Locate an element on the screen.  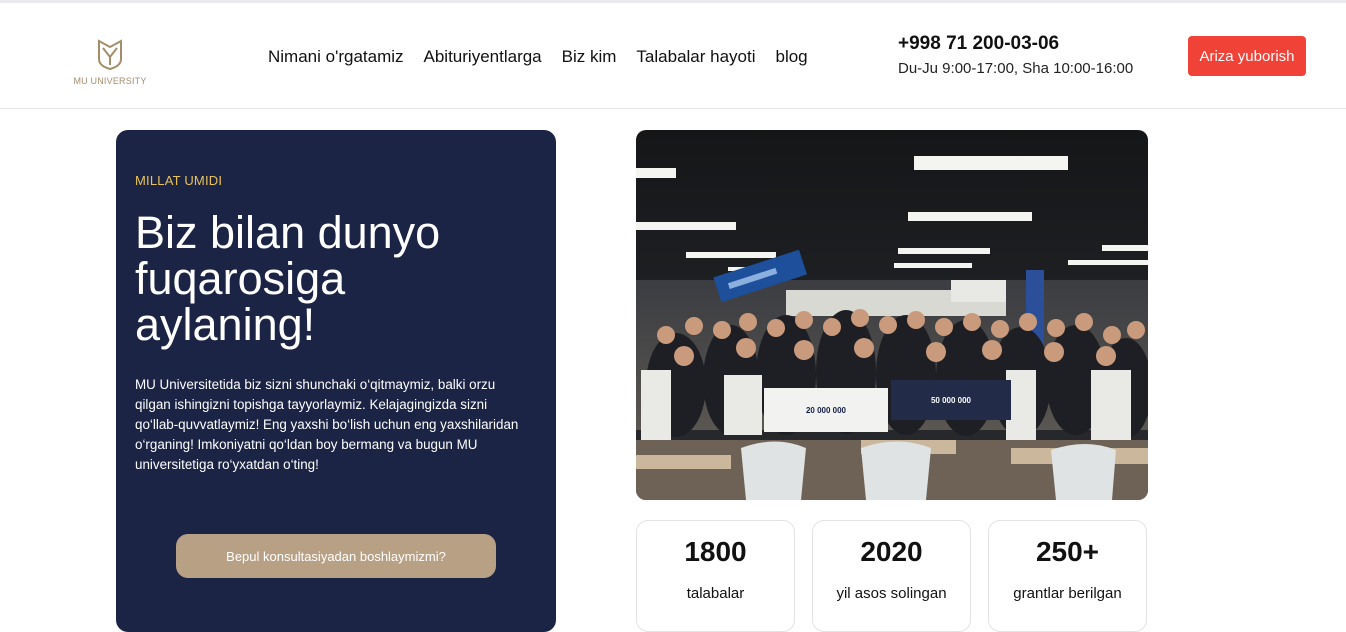
nav-item-blog: blog is located at coordinates (792, 57).